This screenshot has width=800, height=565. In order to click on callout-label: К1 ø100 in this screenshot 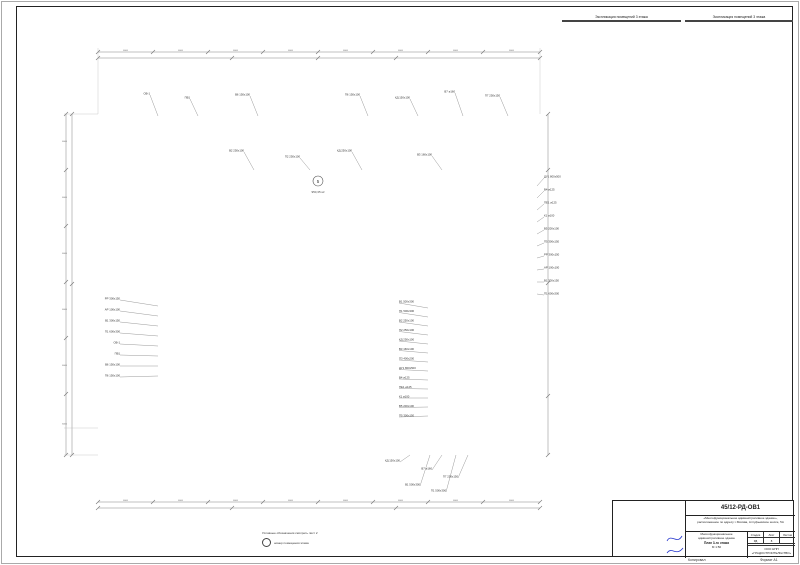, I will do `click(549, 216)`.